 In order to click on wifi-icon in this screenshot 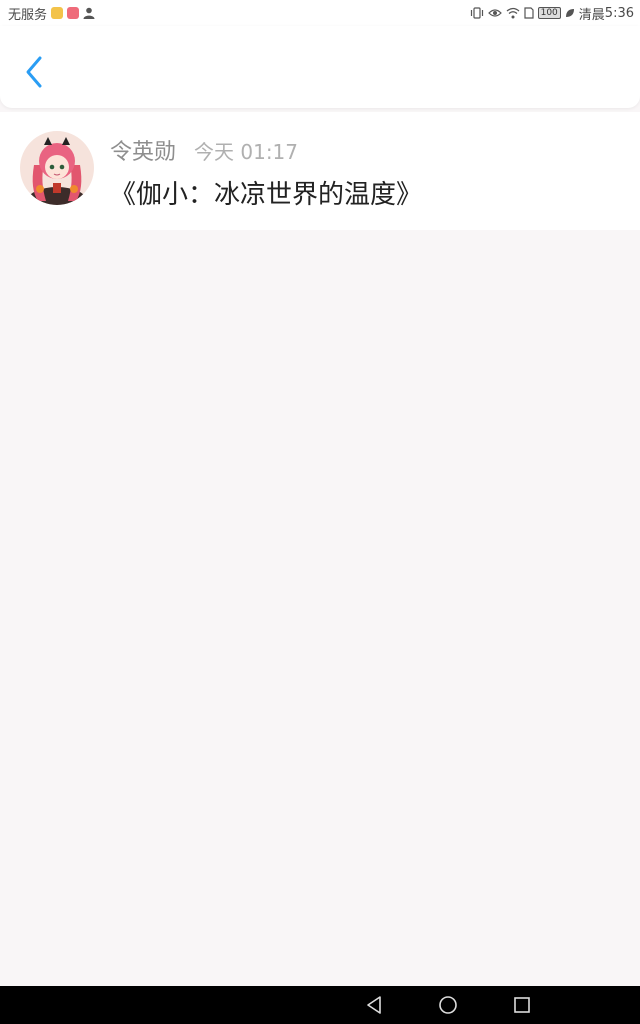, I will do `click(513, 13)`.